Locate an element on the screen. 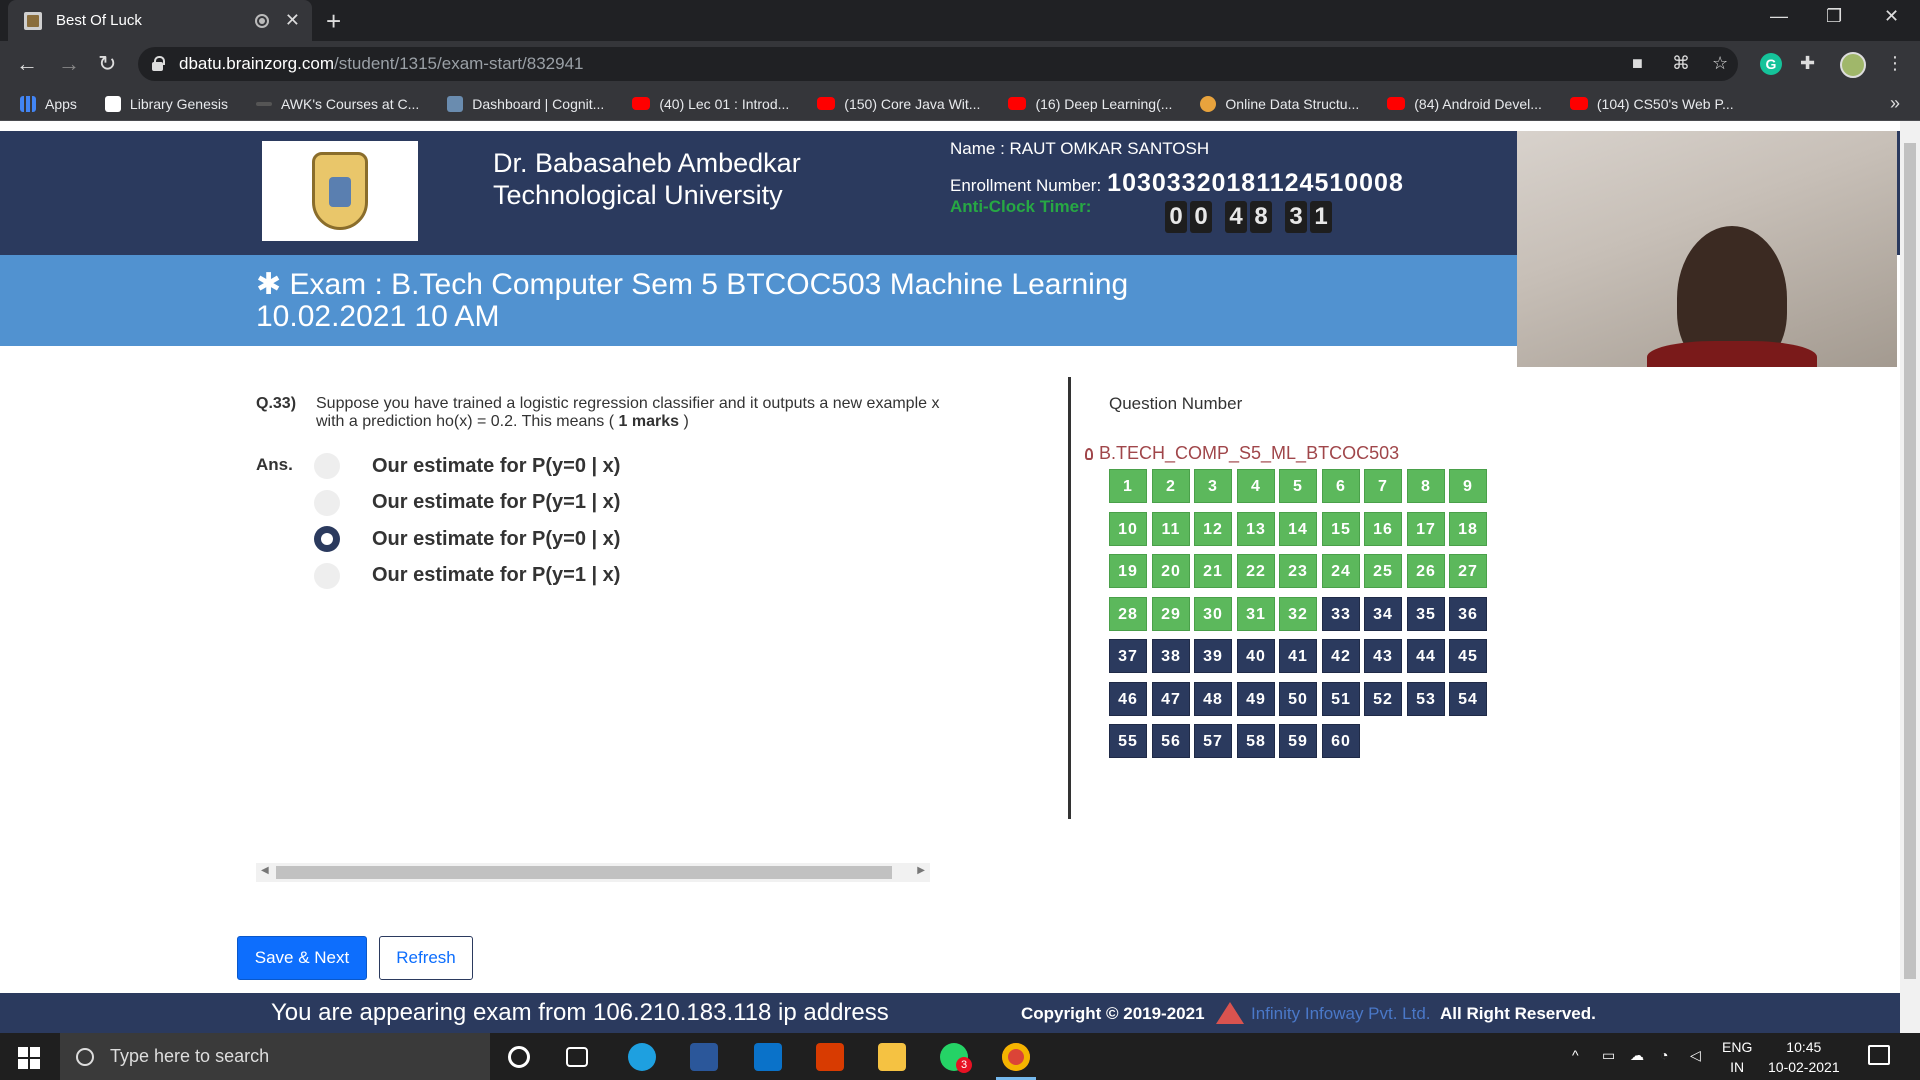 The width and height of the screenshot is (1920, 1080). onedrive-icon: ☁ is located at coordinates (1637, 1055).